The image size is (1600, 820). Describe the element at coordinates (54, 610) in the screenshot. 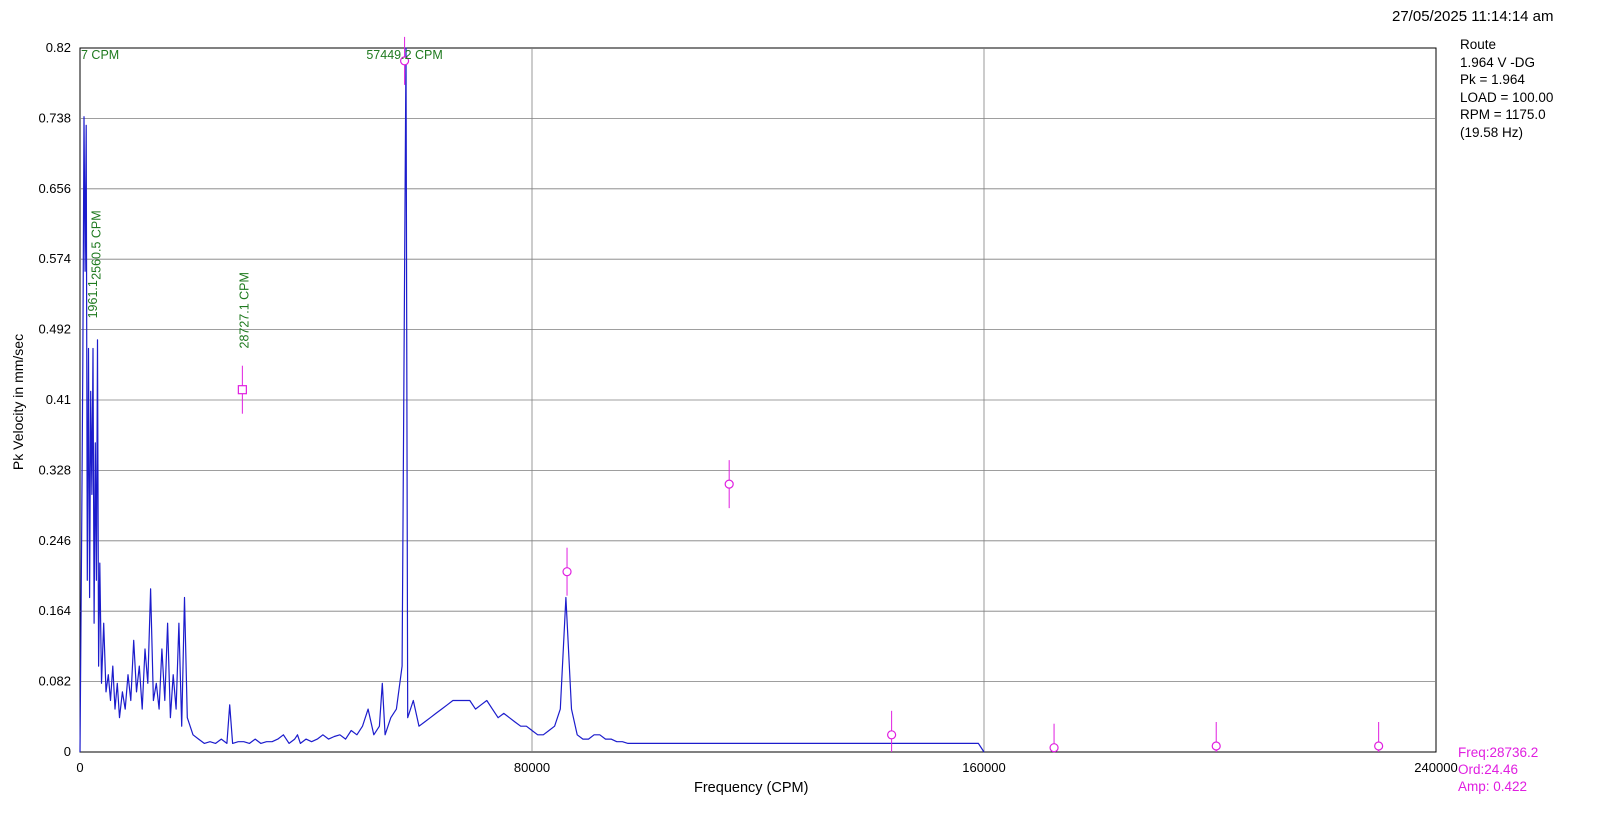

I see `y-tick-label: 0.164` at that location.